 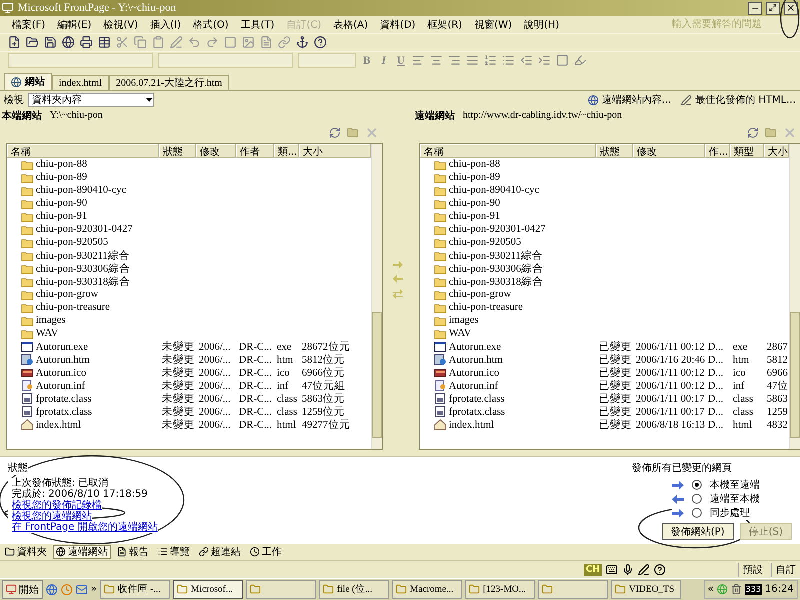 What do you see at coordinates (604, 385) in the screenshot?
I see `file-row: Autorun.inf 已變更 2006/1/11 00:12 D... inf 47位` at bounding box center [604, 385].